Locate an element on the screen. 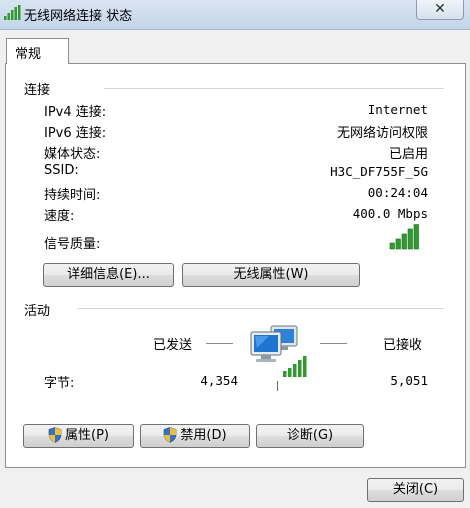  wireless-signal-icon is located at coordinates (12, 12).